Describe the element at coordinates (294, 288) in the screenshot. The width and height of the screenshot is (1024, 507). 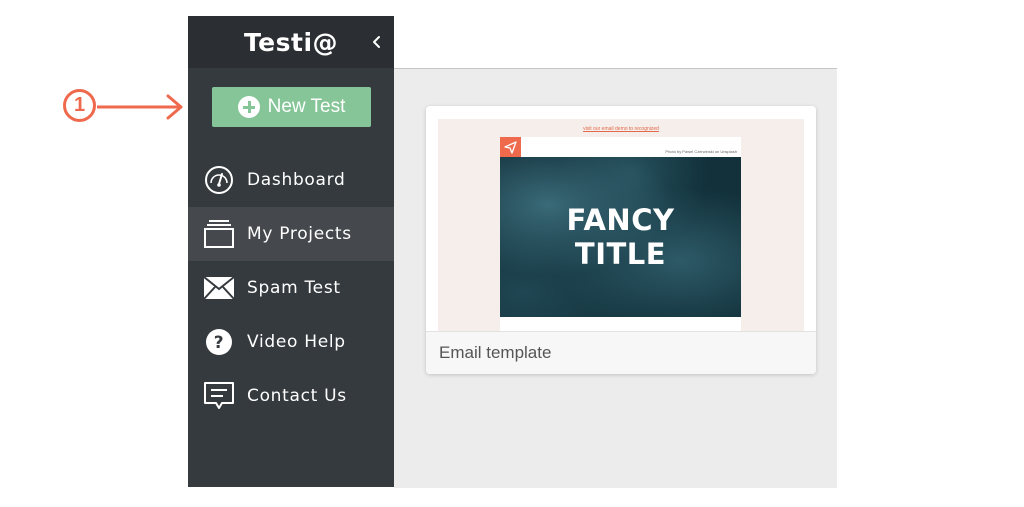
I see `sidebar-item-label: Spam Test` at that location.